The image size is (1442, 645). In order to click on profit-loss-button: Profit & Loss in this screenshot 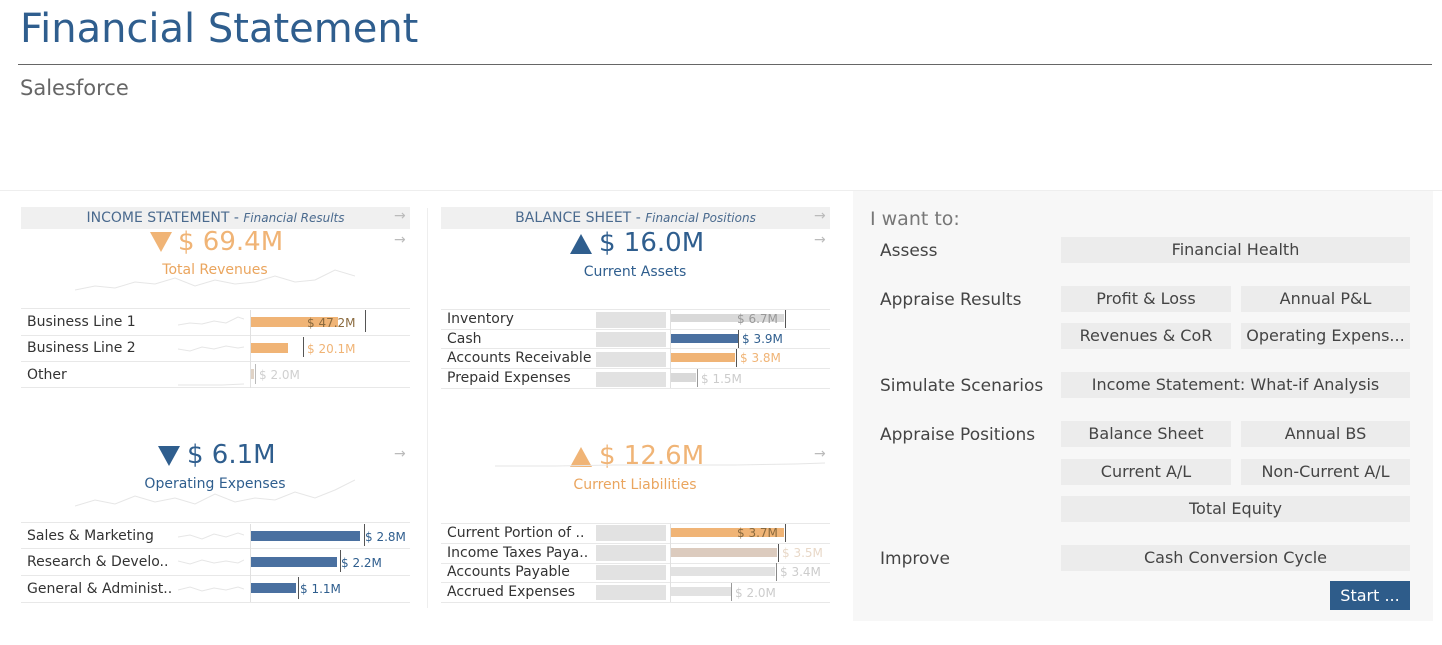, I will do `click(1146, 299)`.